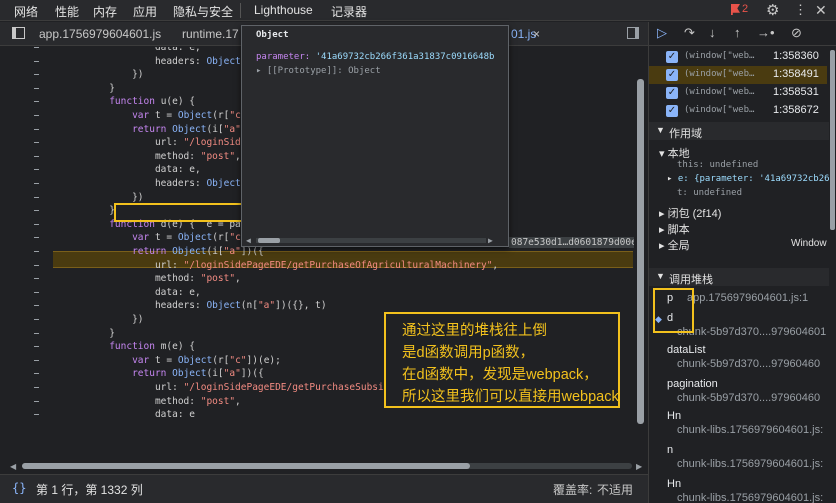  What do you see at coordinates (100, 34) in the screenshot?
I see `file-tab-app: app.1756979604601.js` at bounding box center [100, 34].